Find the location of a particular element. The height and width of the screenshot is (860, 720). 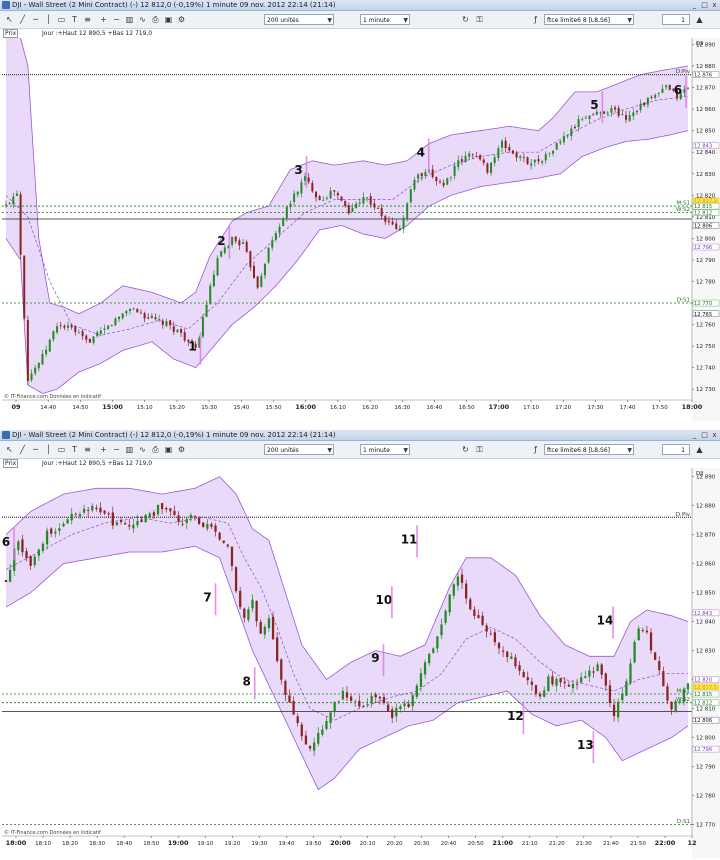

price-tick-label: 12 810 is located at coordinates (706, 710).